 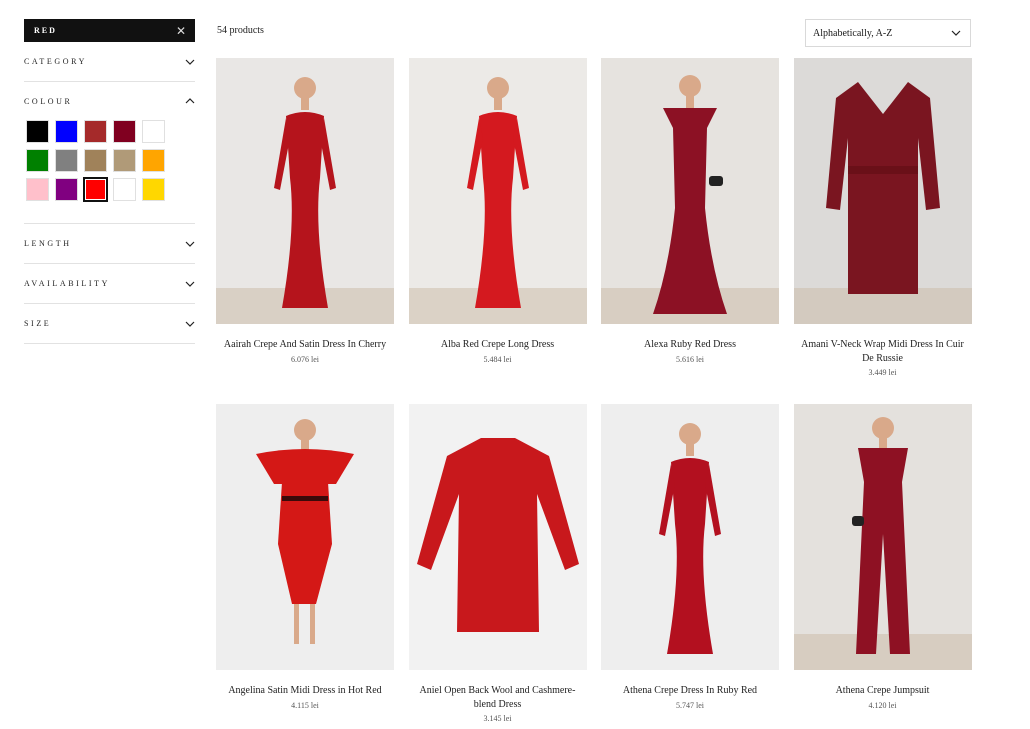 I want to click on colour-swatch-white, so click(x=153, y=131).